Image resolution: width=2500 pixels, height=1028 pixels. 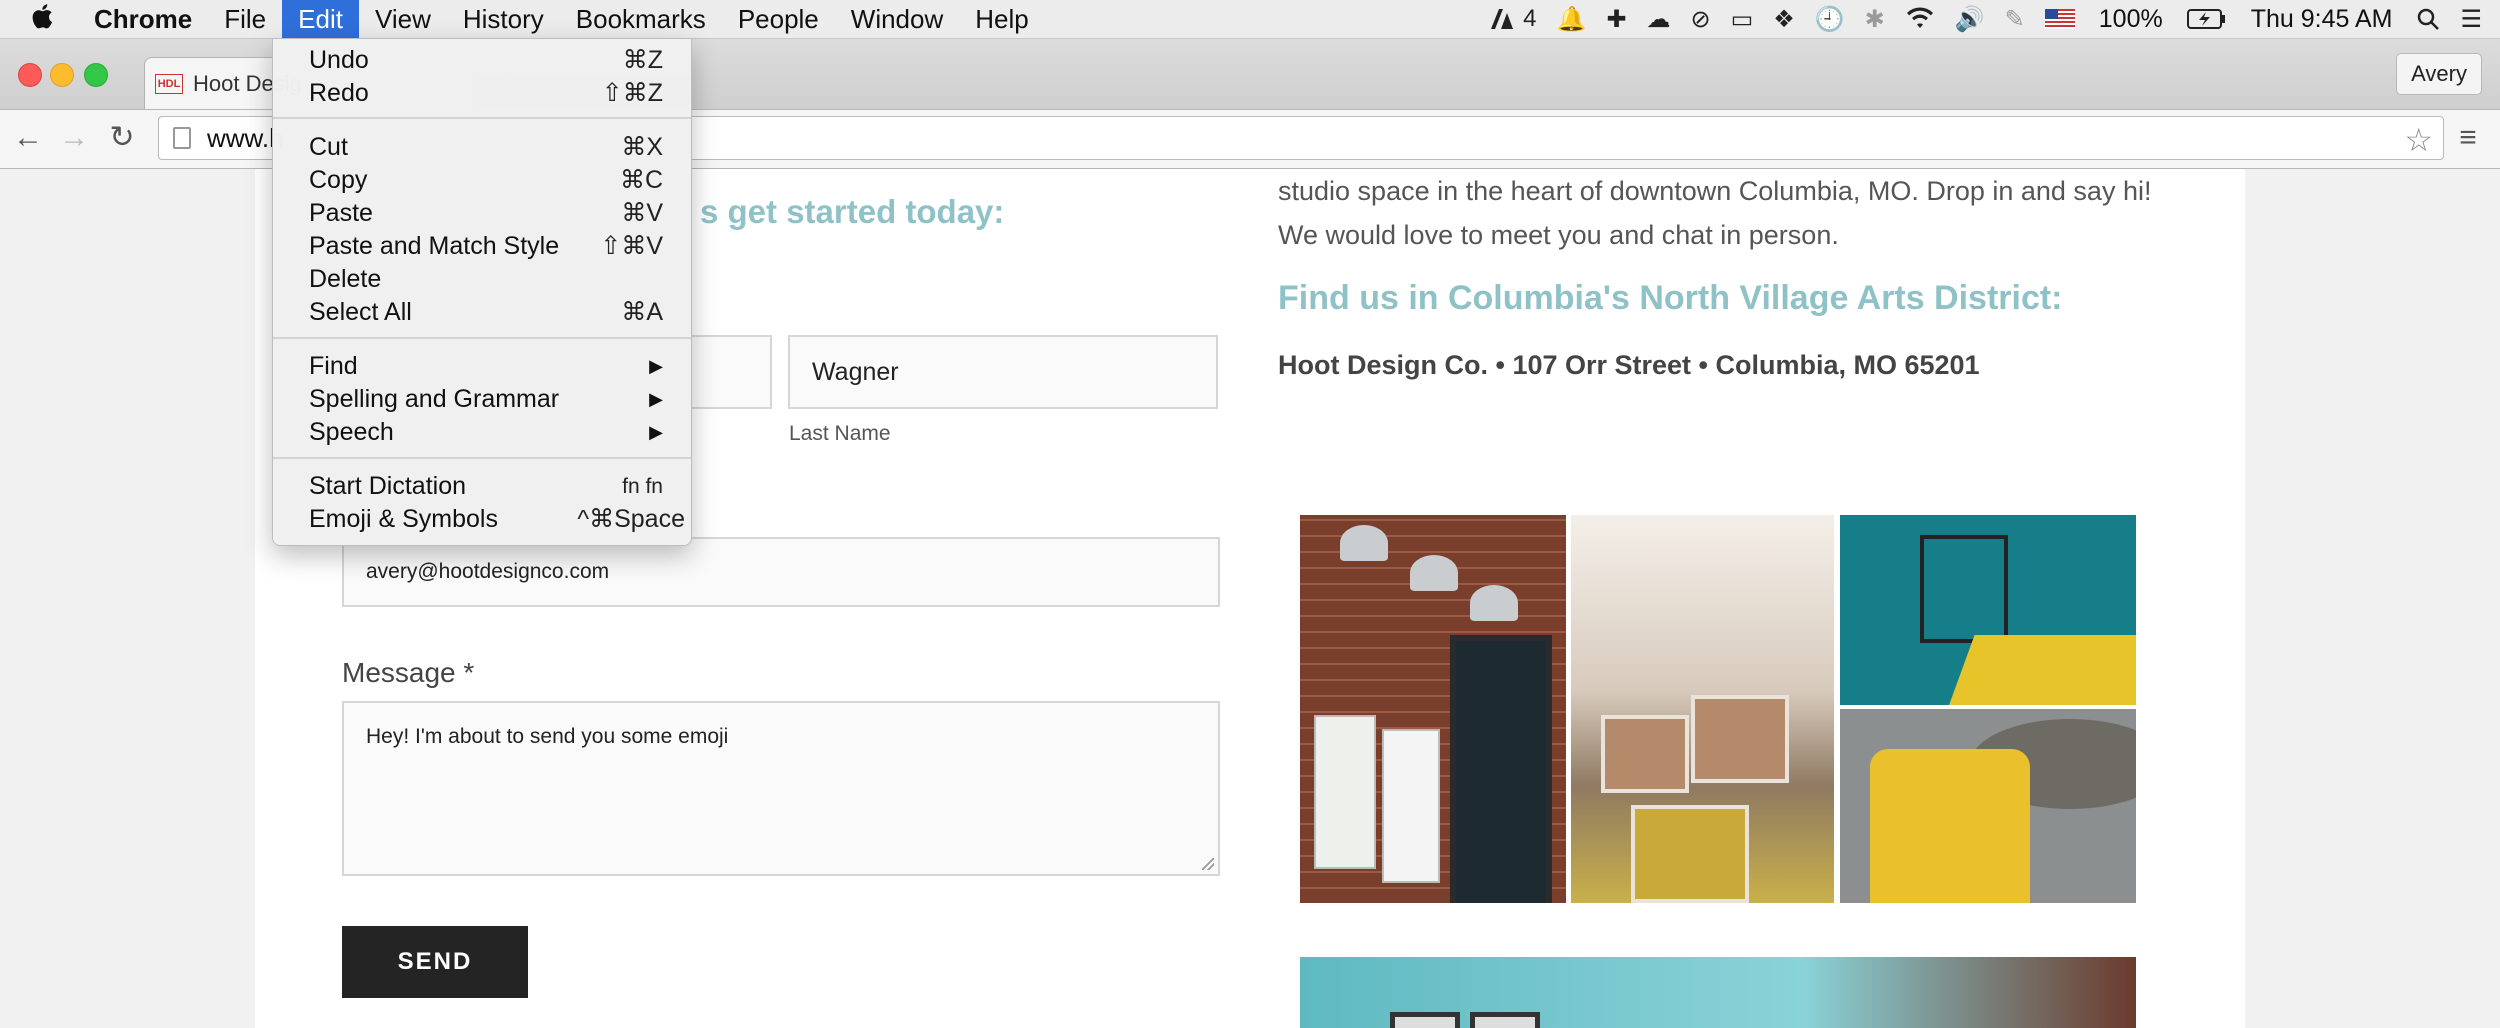 What do you see at coordinates (631, 246) in the screenshot?
I see `menu-item-shortcut: ⇧⌘V` at bounding box center [631, 246].